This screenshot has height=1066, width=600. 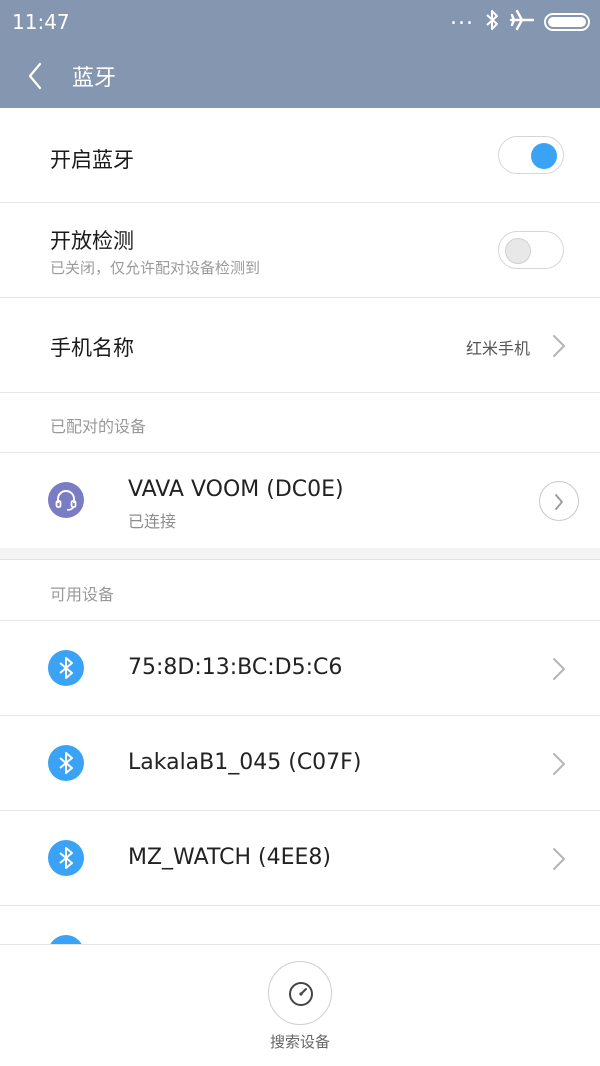 What do you see at coordinates (245, 762) in the screenshot?
I see `device-name: LakalaB1_045 (C07F)` at bounding box center [245, 762].